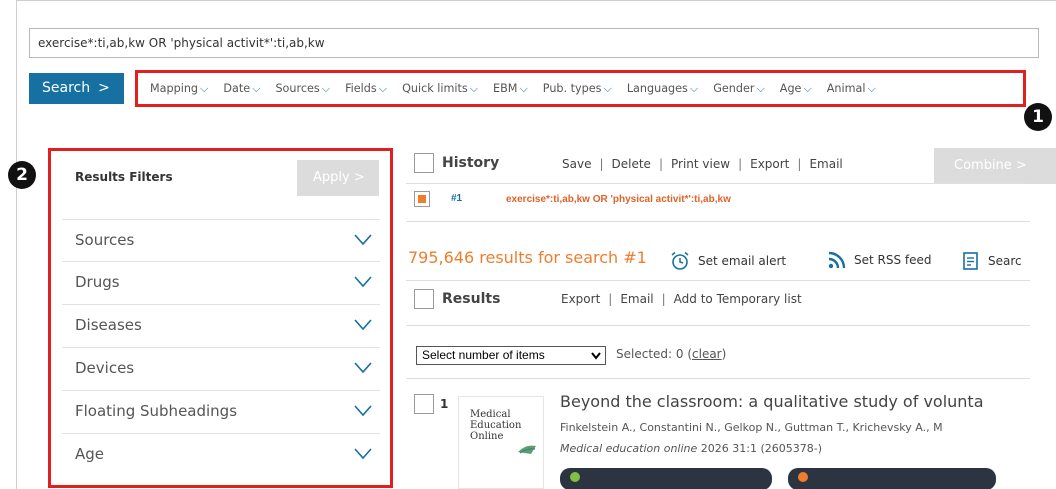 The width and height of the screenshot is (1056, 489). I want to click on filter-gender: Gender ⌵, so click(739, 89).